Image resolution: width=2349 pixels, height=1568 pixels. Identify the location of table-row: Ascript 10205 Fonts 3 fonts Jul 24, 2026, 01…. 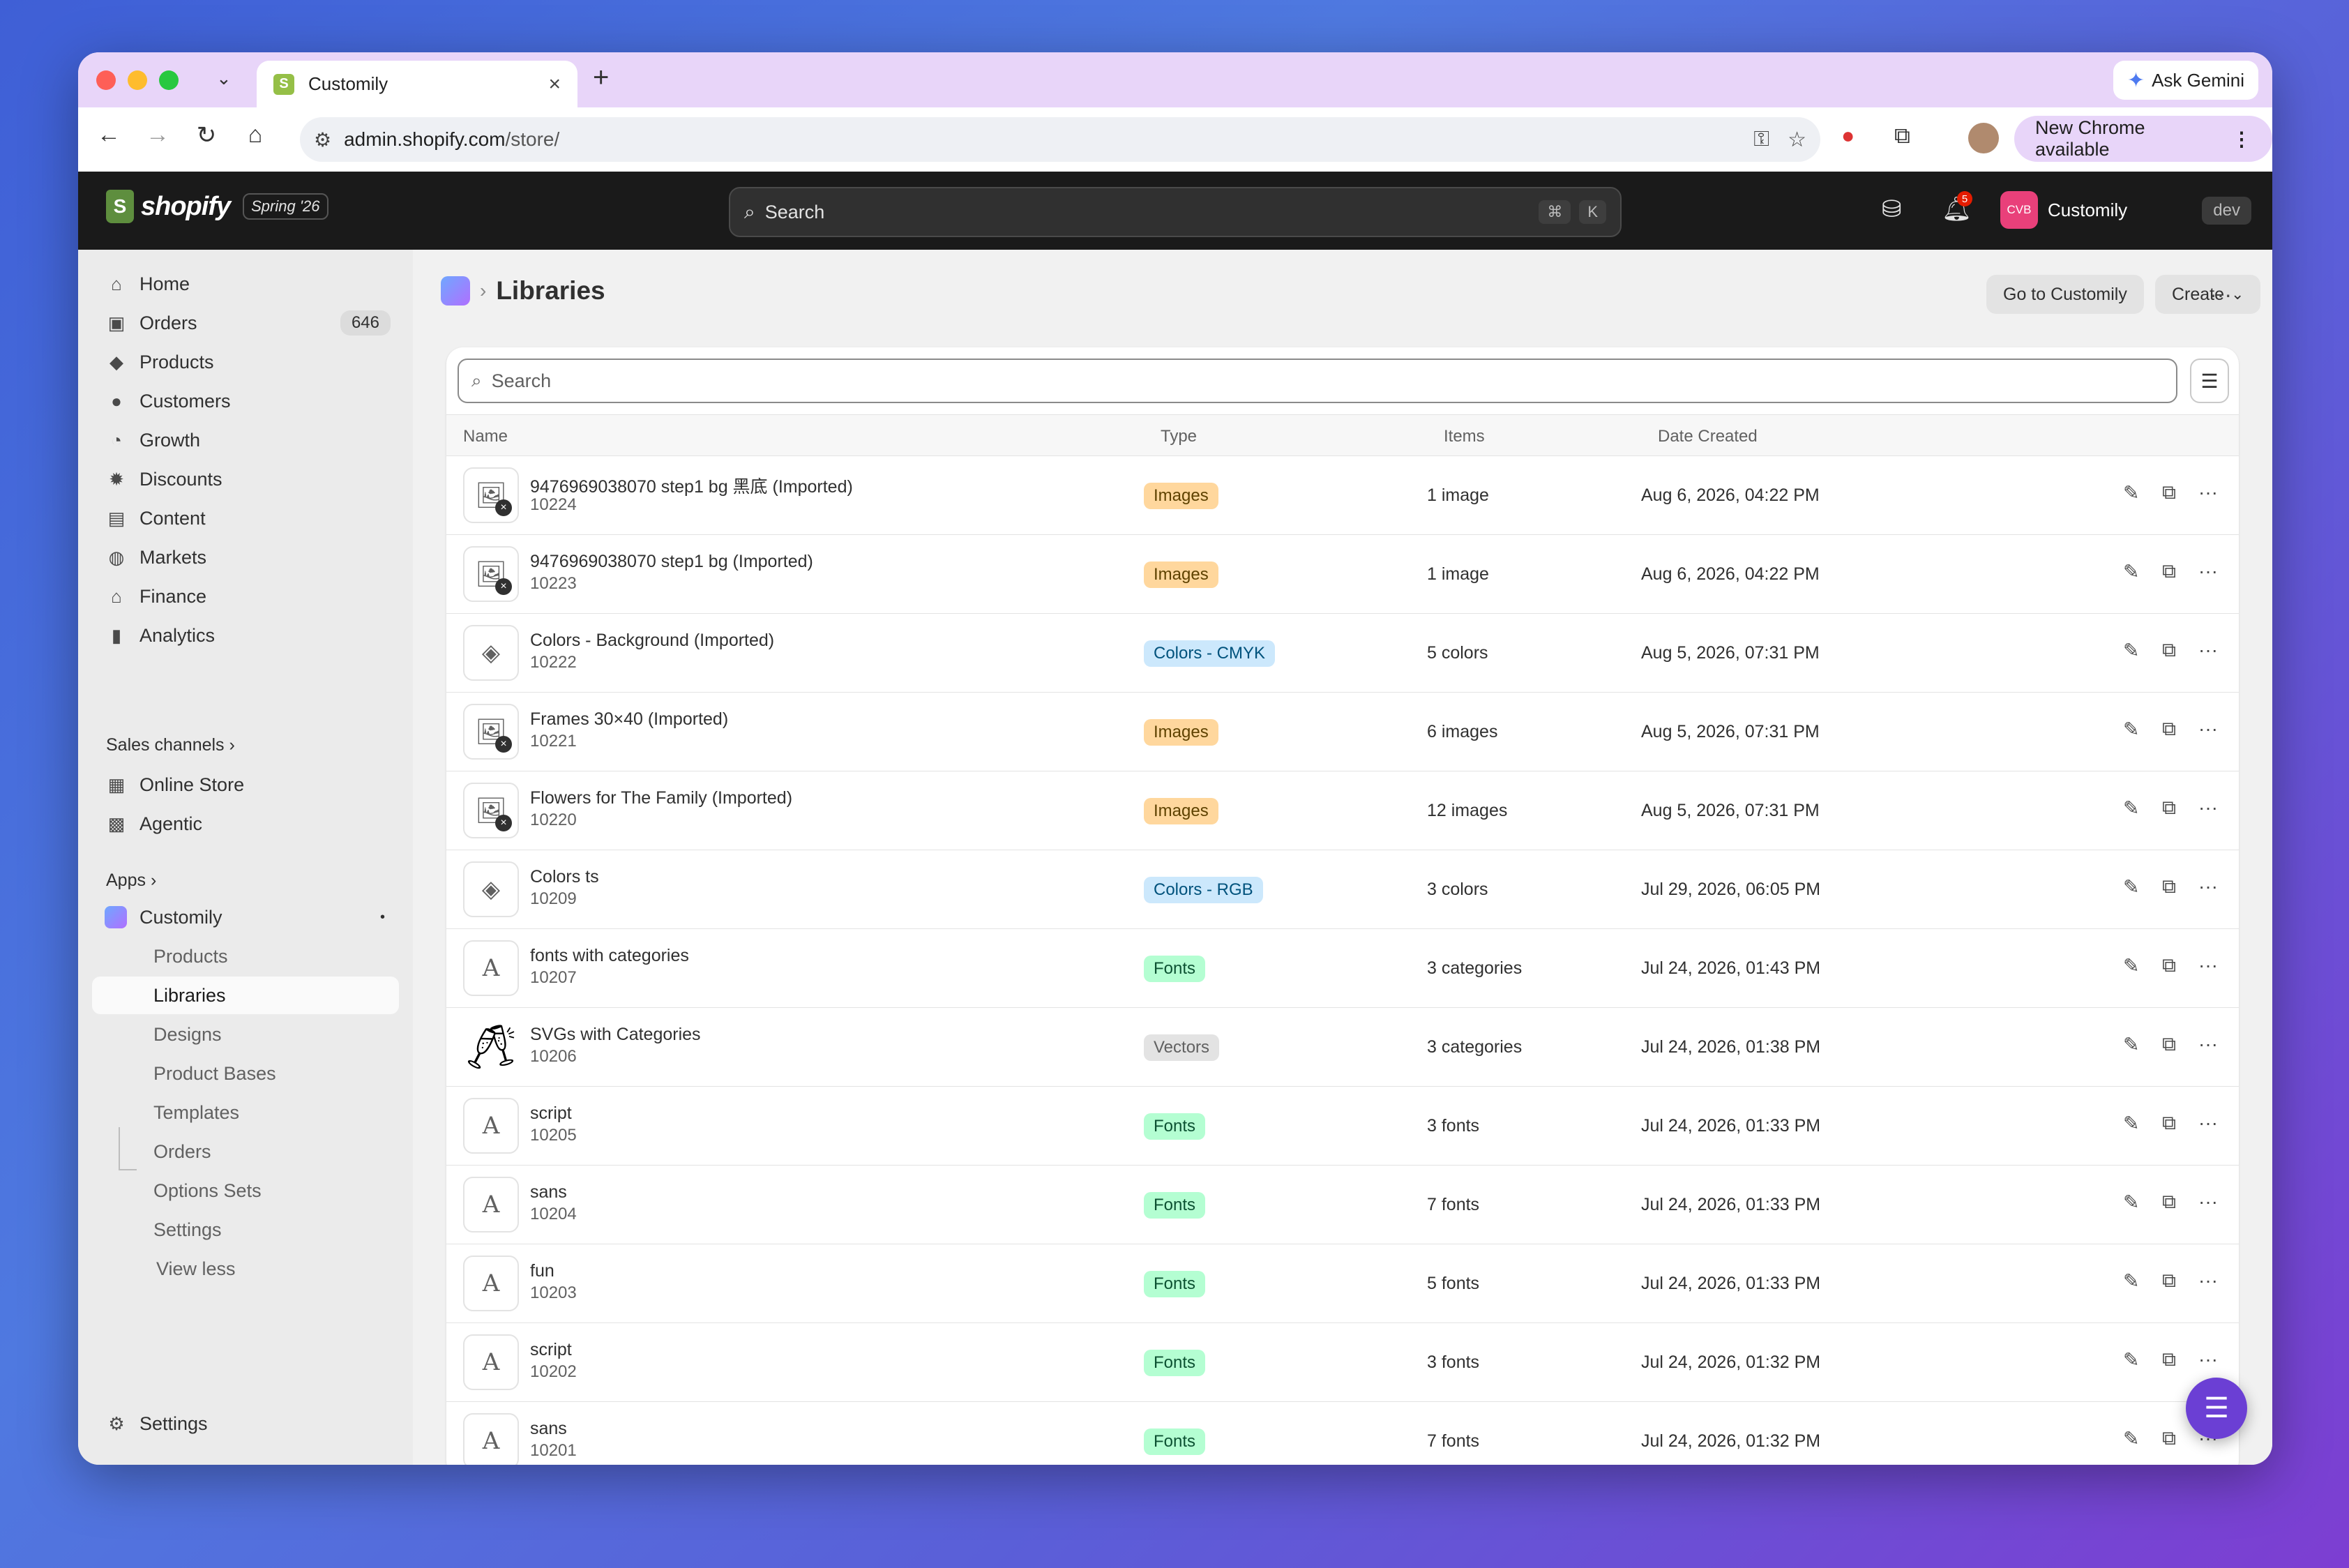
(1343, 1126).